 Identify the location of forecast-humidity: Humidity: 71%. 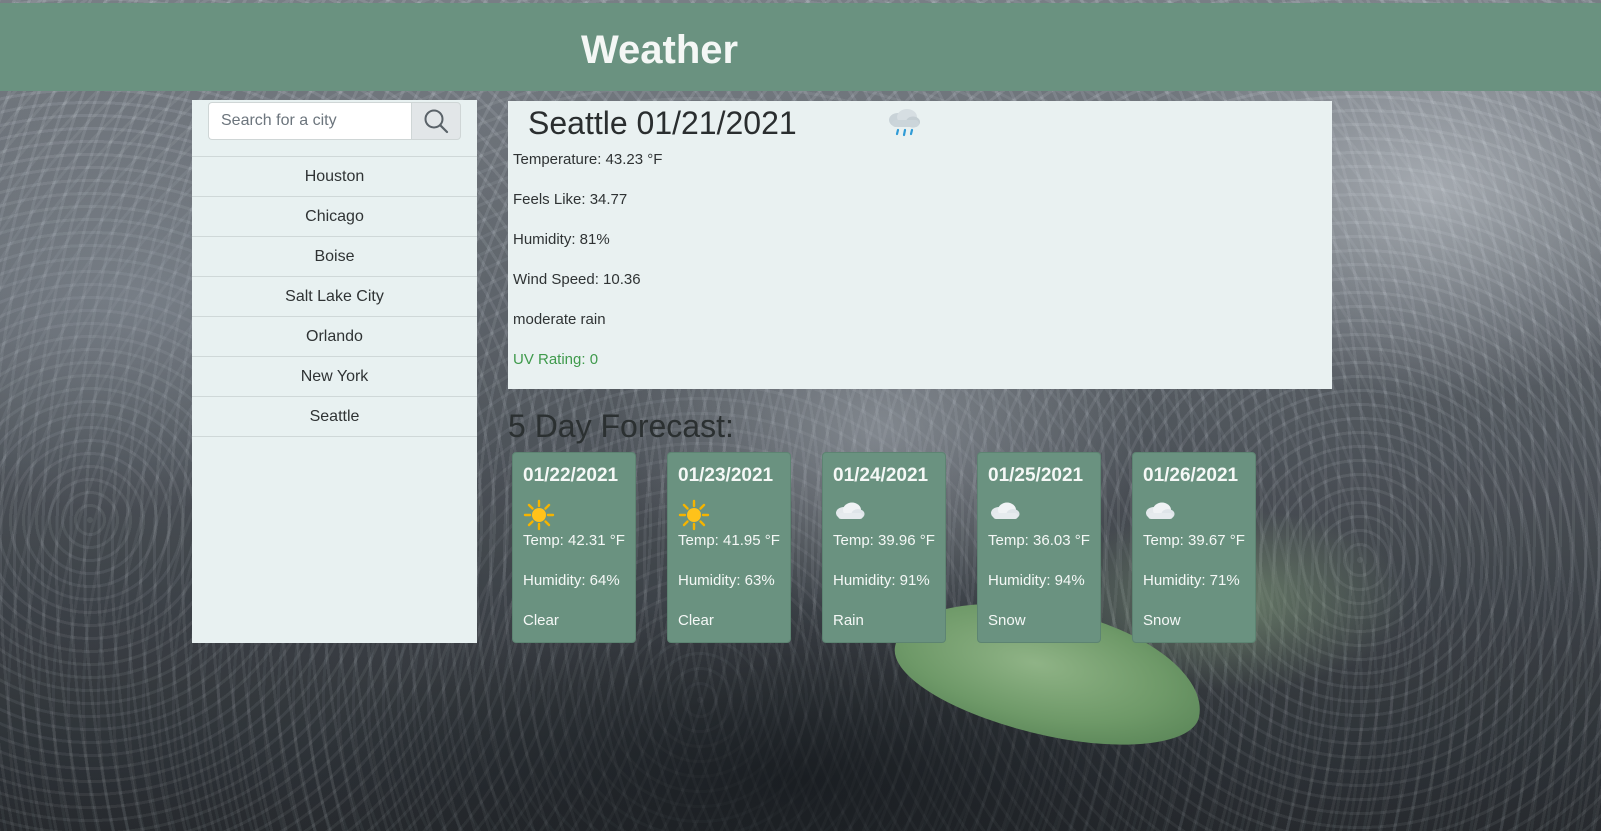
(1191, 580).